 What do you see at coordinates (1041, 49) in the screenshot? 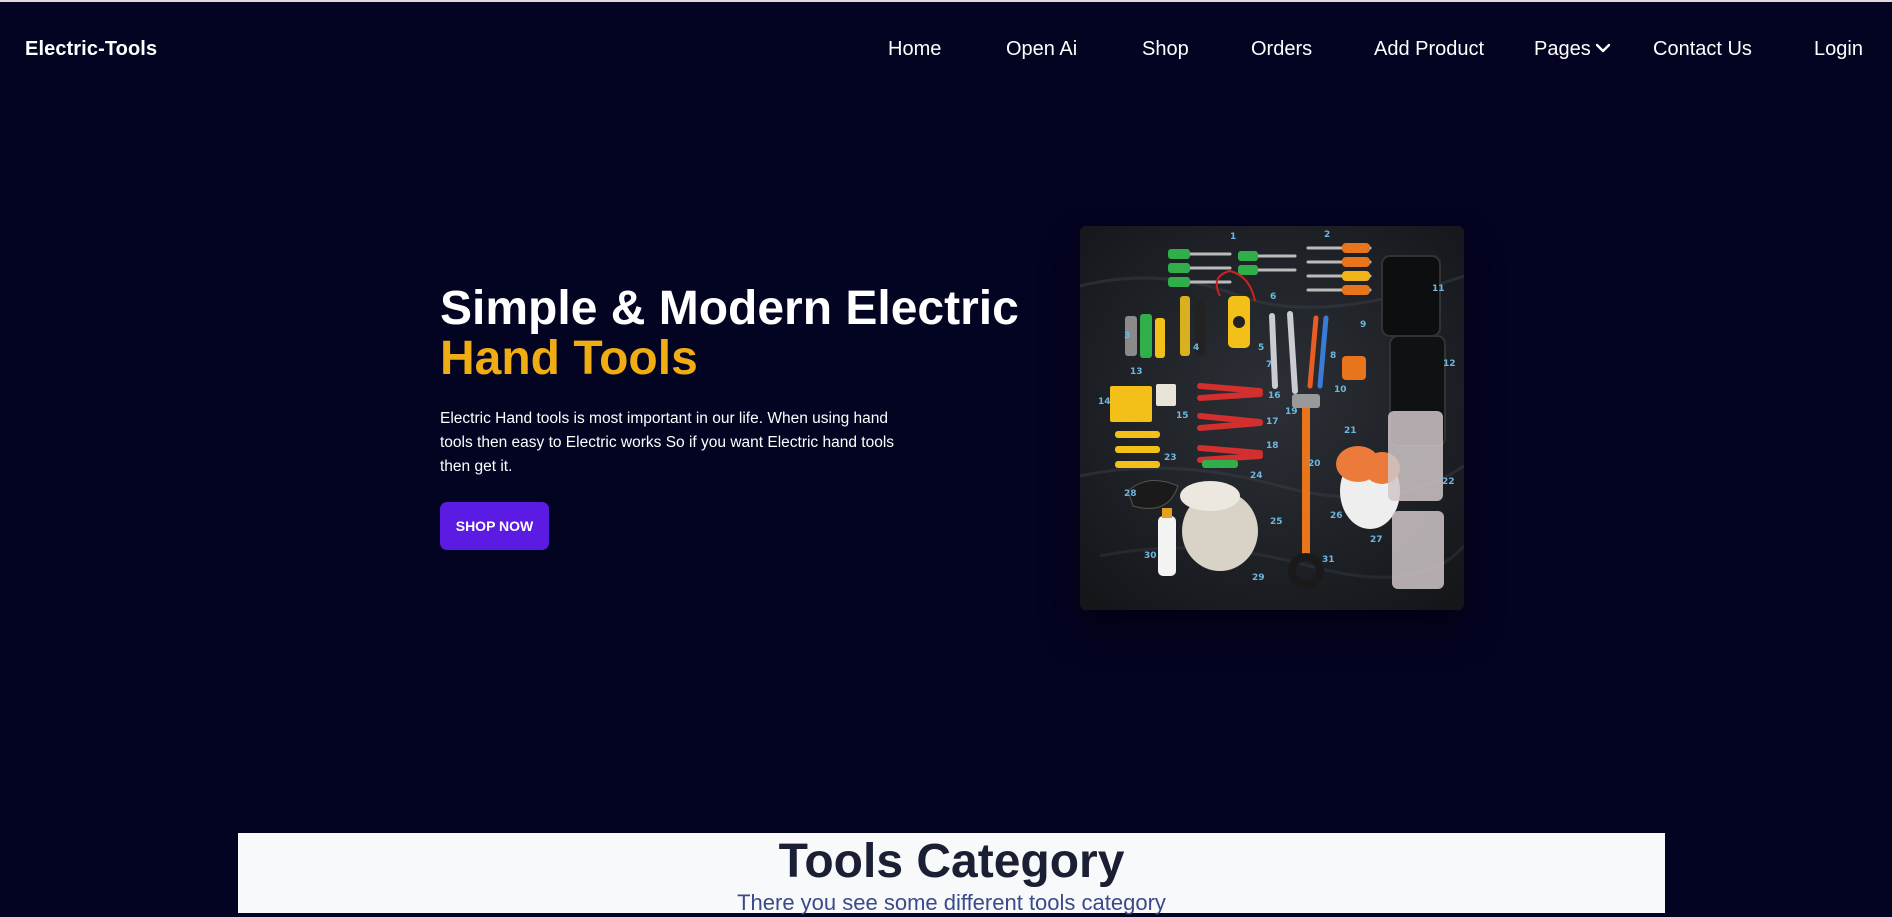
I see `nav-open-ai: Open Ai` at bounding box center [1041, 49].